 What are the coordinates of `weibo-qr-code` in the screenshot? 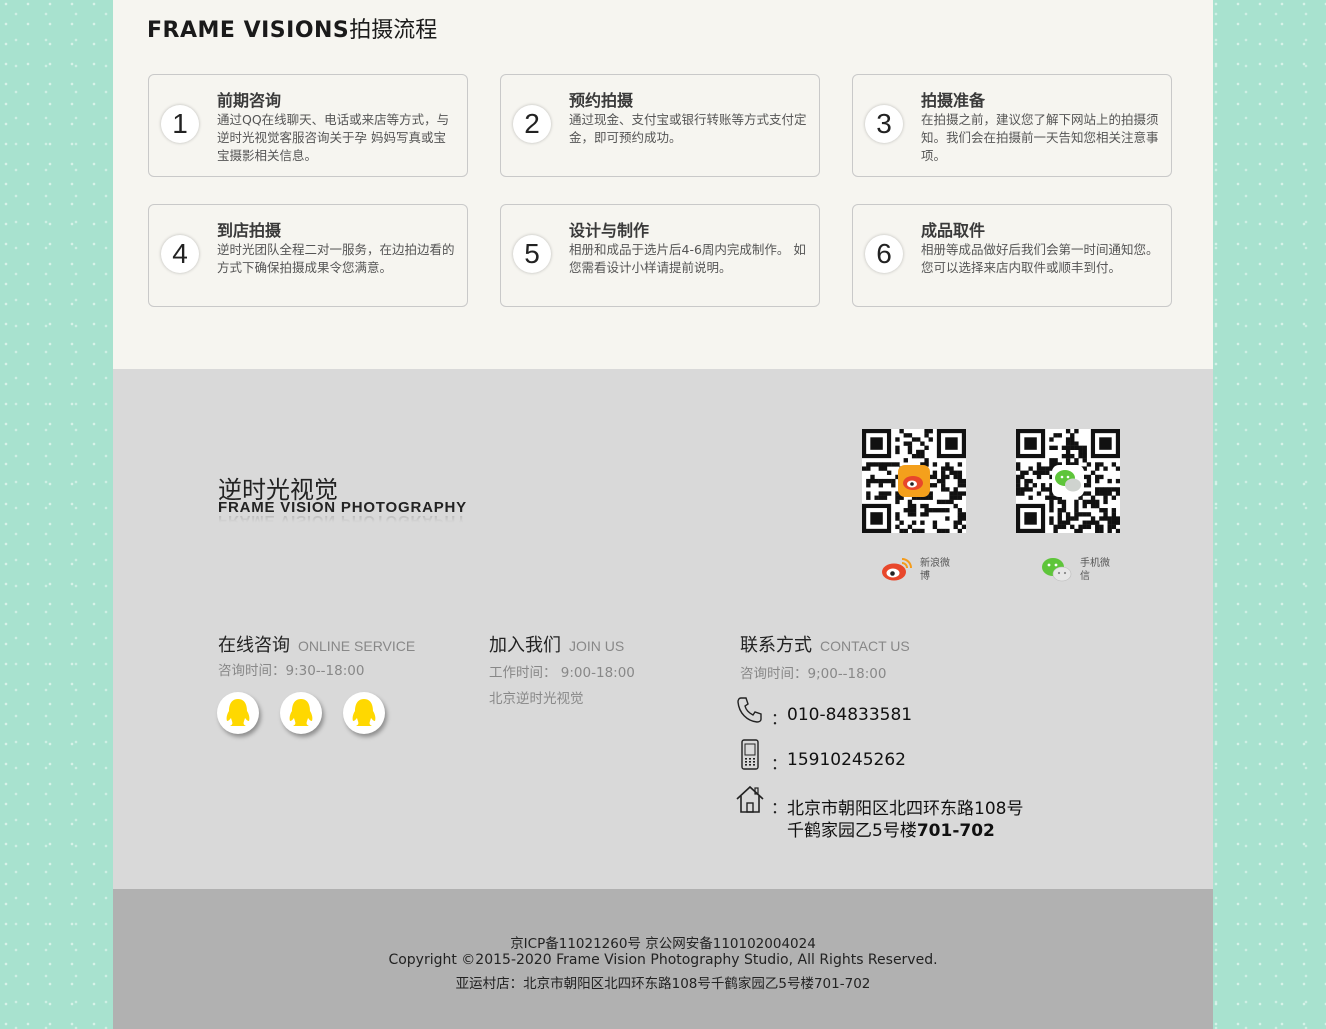 It's located at (914, 481).